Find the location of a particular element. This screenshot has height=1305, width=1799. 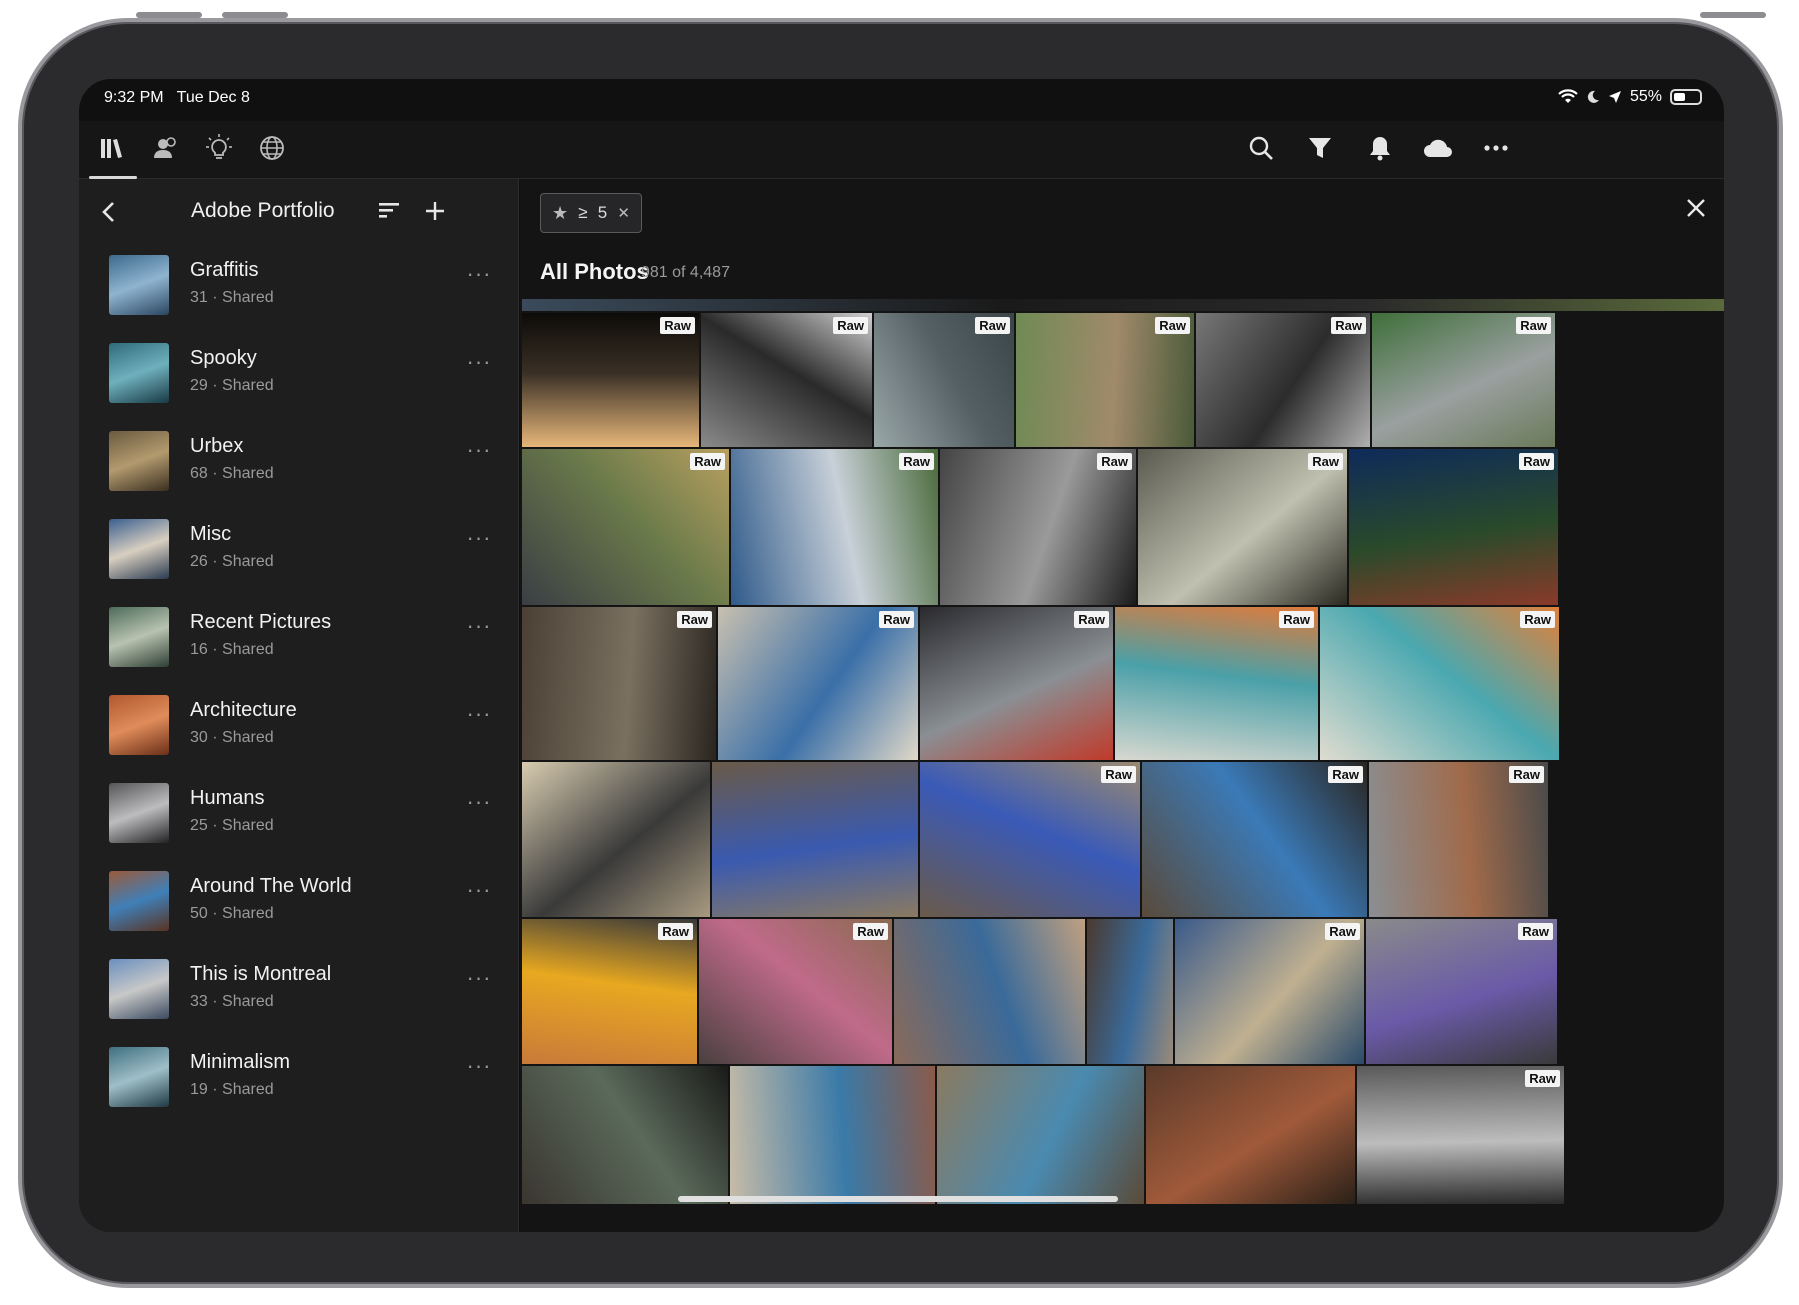

search-icon is located at coordinates (1261, 148).